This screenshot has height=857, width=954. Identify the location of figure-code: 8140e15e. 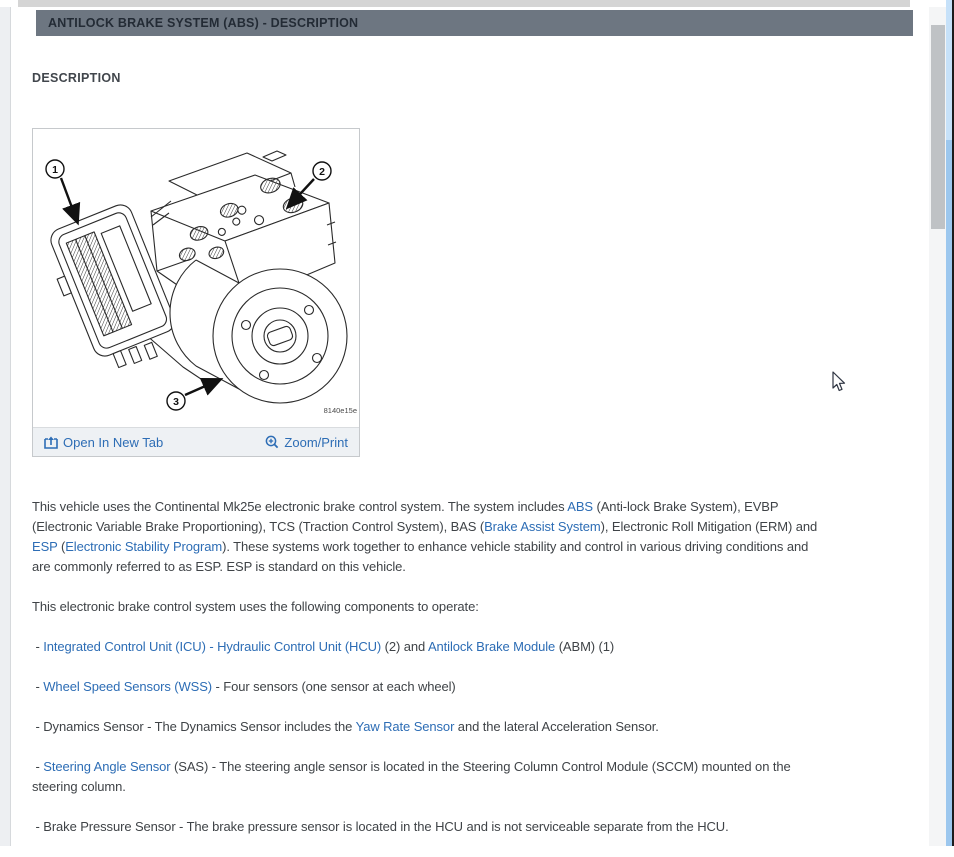
(340, 410).